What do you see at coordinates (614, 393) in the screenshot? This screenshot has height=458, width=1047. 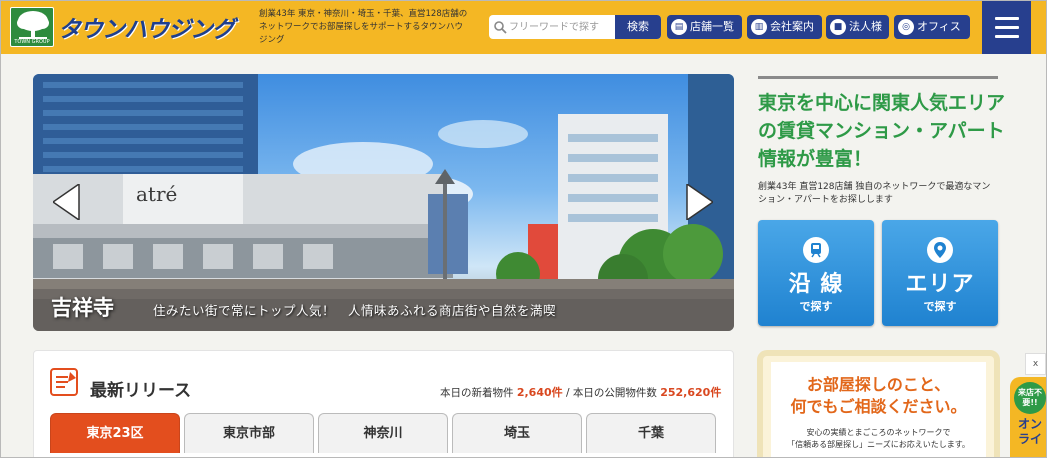 I see `public-listings-label: 本日の公開物件数` at bounding box center [614, 393].